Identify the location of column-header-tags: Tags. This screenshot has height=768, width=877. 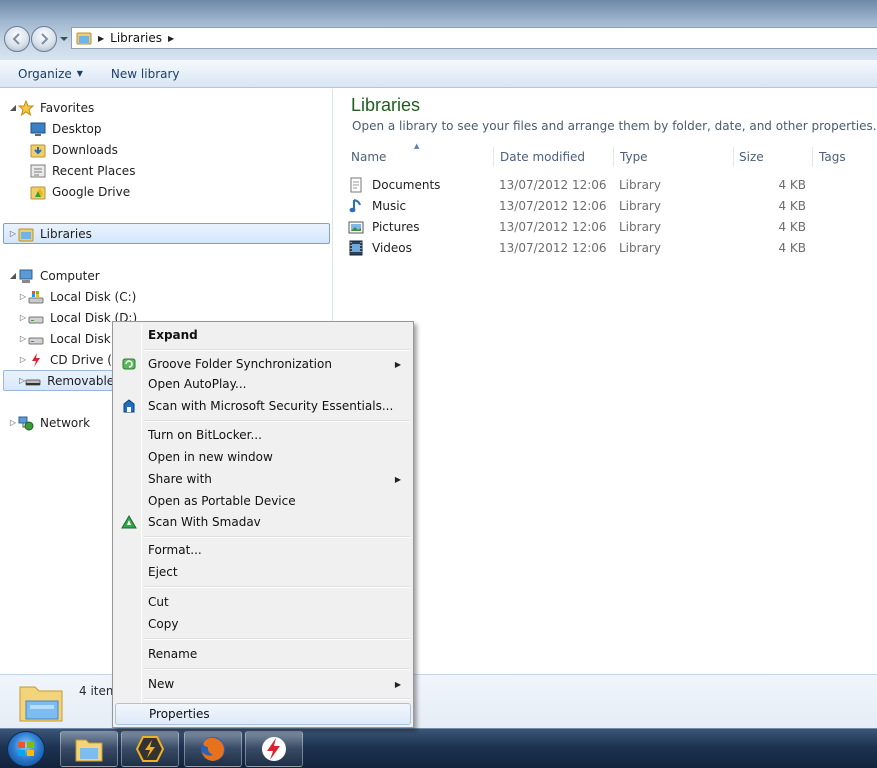
(845, 157).